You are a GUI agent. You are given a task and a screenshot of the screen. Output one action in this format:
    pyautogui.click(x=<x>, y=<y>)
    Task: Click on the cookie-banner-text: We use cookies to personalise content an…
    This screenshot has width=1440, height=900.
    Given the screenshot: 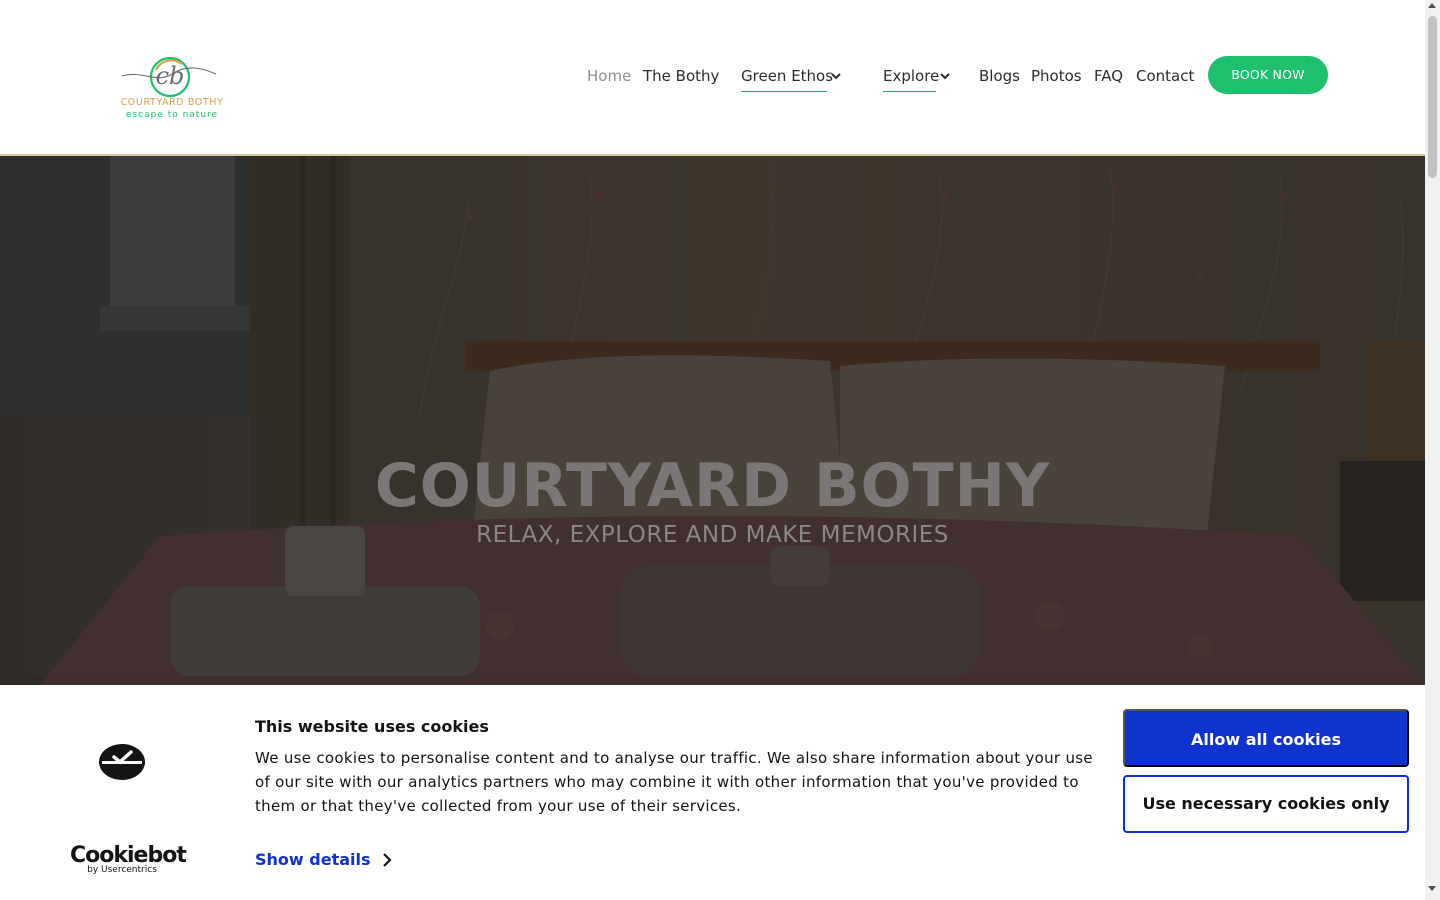 What is the action you would take?
    pyautogui.click(x=674, y=782)
    